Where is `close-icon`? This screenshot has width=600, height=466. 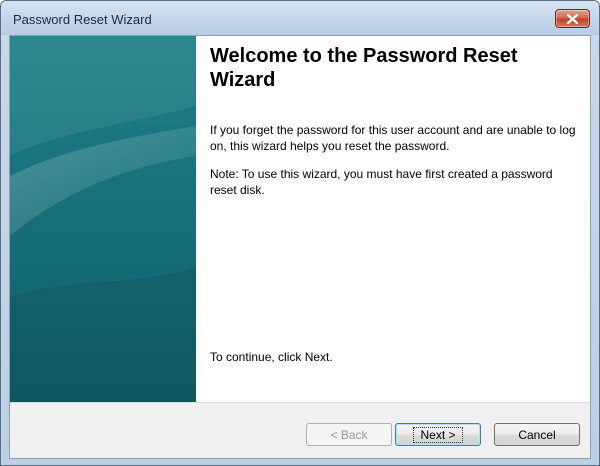
close-icon is located at coordinates (572, 18).